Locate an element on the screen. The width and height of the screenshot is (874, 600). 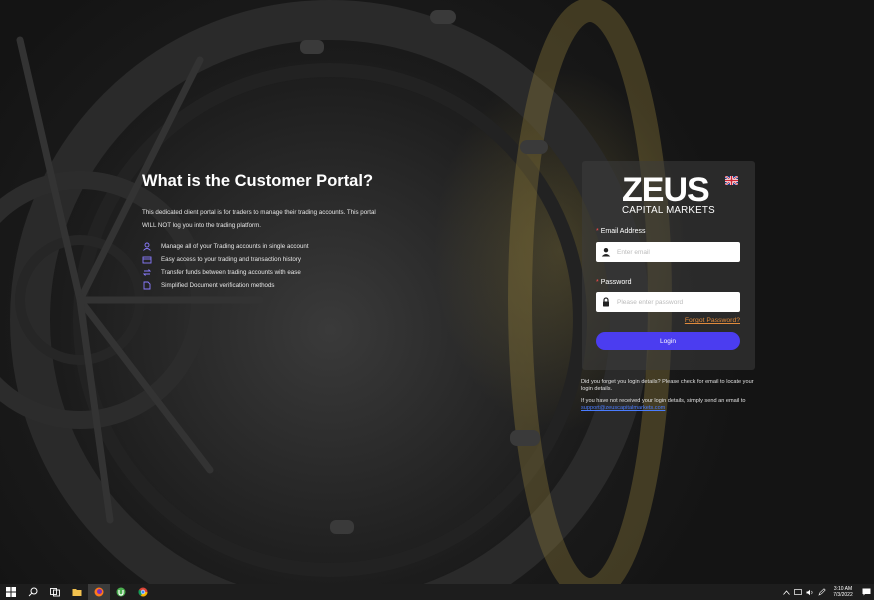
chevron-up-icon is located at coordinates (786, 592).